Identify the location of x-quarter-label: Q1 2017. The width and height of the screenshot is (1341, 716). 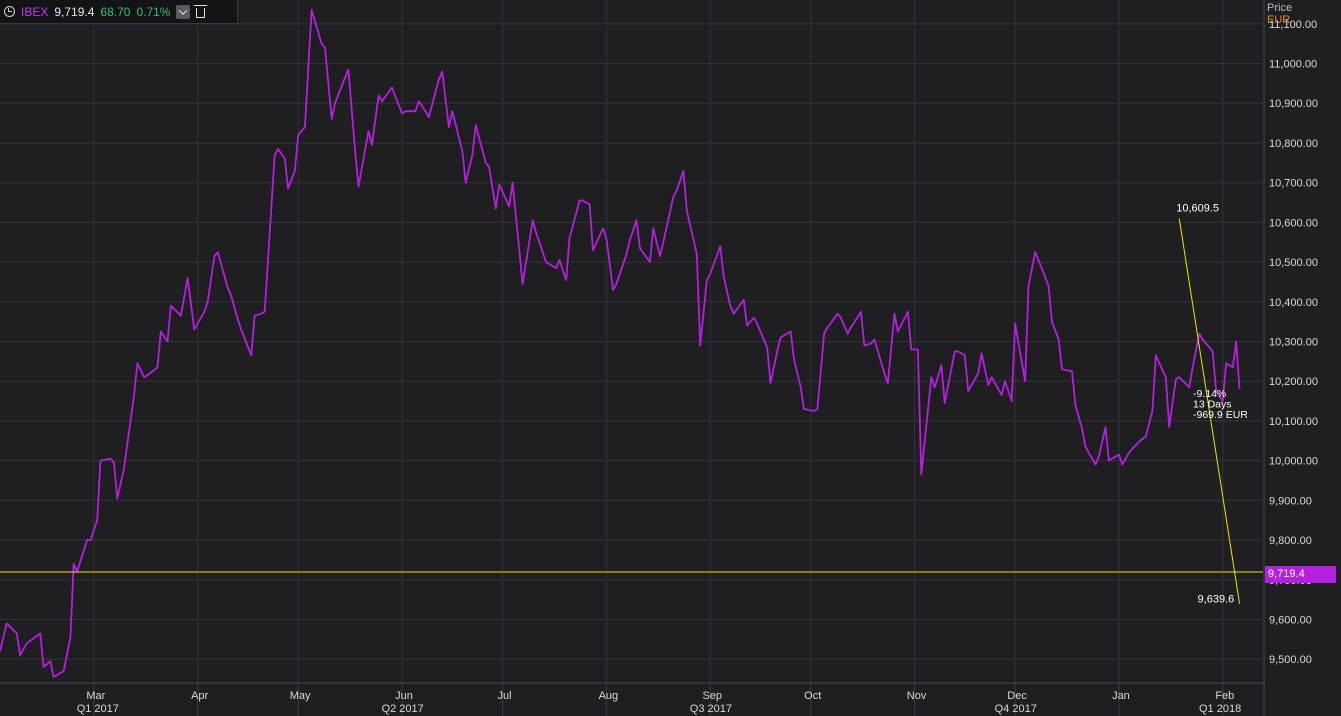
(98, 709).